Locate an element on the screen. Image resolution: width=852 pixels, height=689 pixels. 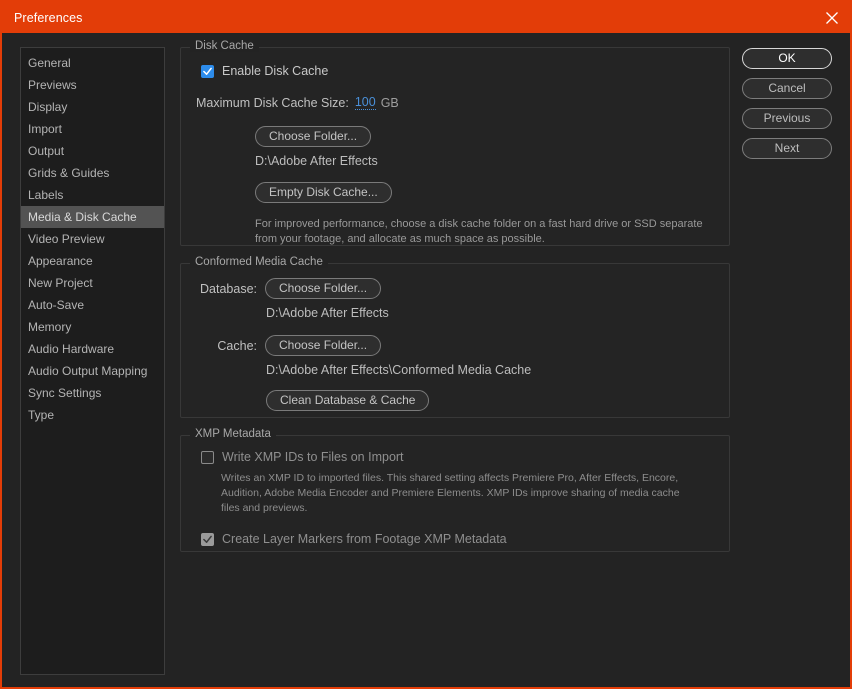
sidebar-item-label: Media & Disk Cache is located at coordinates (82, 217).